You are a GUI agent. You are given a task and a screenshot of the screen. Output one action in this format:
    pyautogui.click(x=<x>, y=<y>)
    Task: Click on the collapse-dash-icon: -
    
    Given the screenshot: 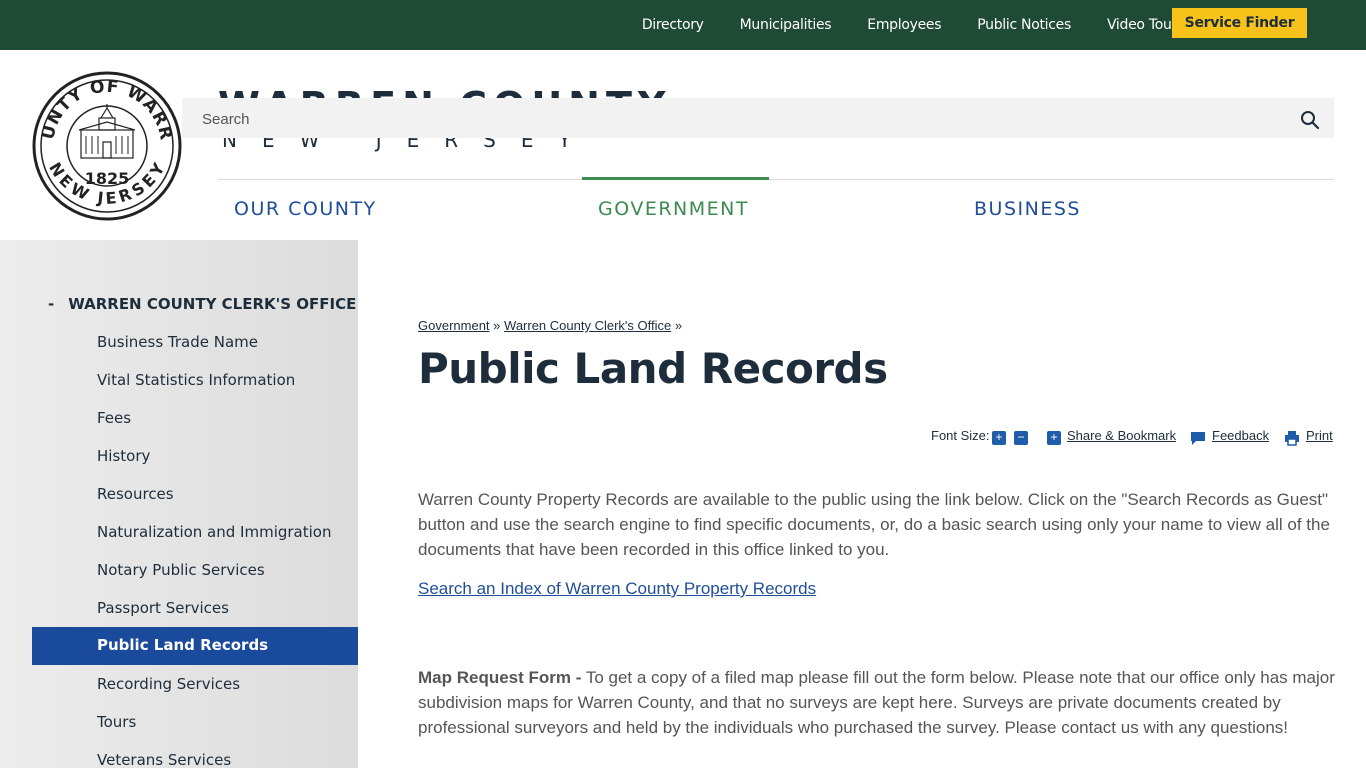 What is the action you would take?
    pyautogui.click(x=51, y=304)
    